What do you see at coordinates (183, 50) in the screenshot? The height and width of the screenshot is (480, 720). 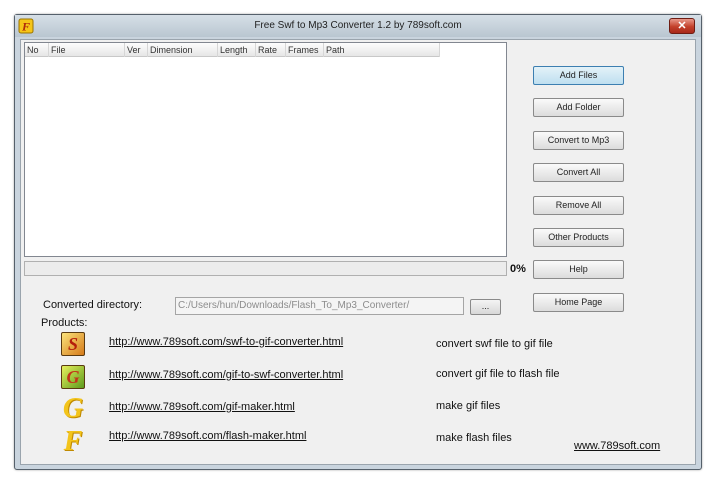 I see `column-header-dimension: Dimension` at bounding box center [183, 50].